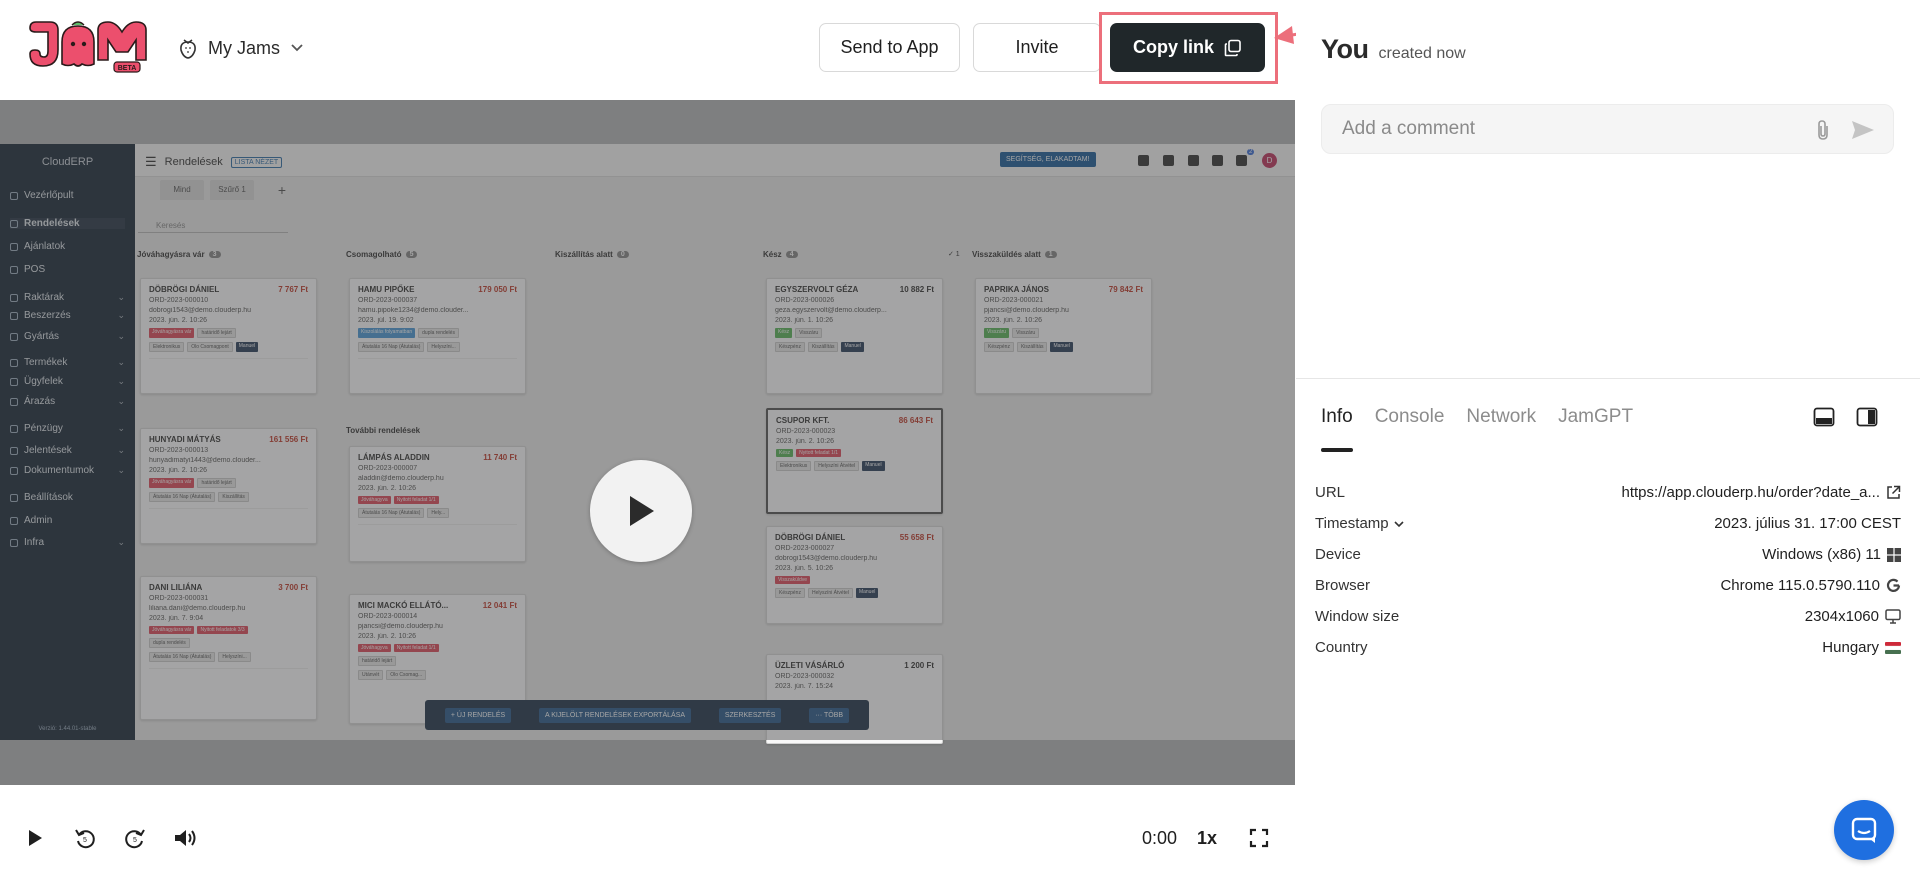 This screenshot has height=876, width=1920. I want to click on player-controls: 5 5 0:00 1x, so click(647, 830).